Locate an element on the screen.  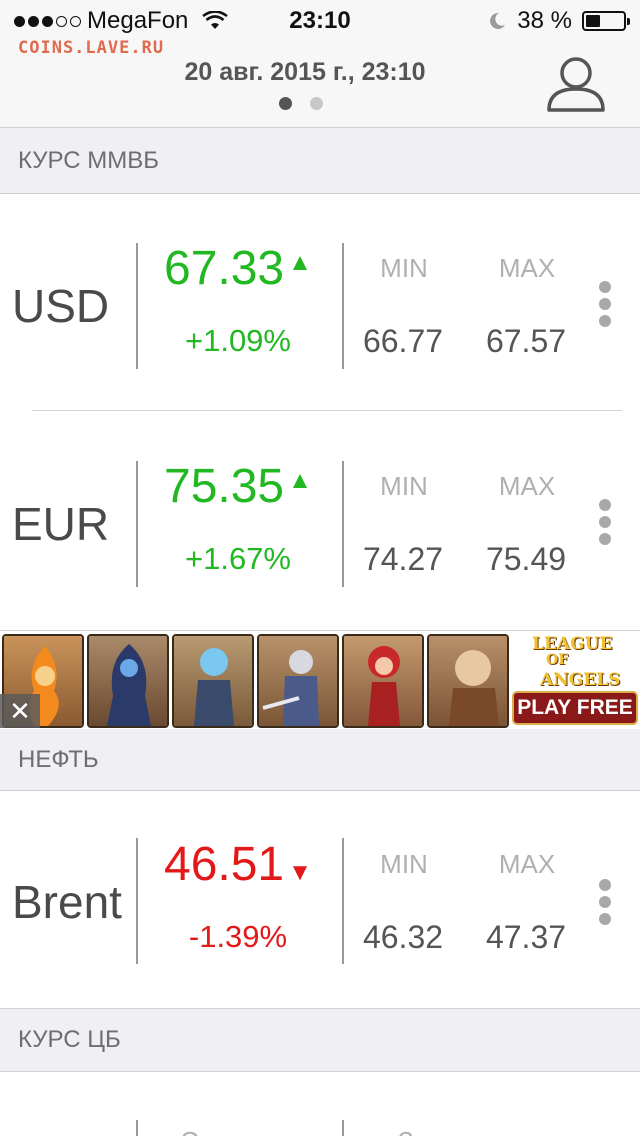
status-right-group: 38 % is located at coordinates (558, 21).